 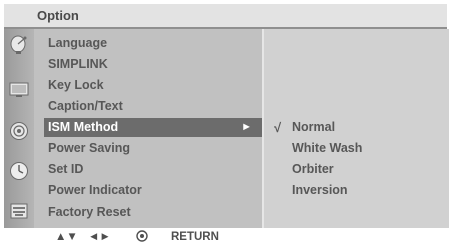 I want to click on submenu-item-inversion: Inversion, so click(x=356, y=190).